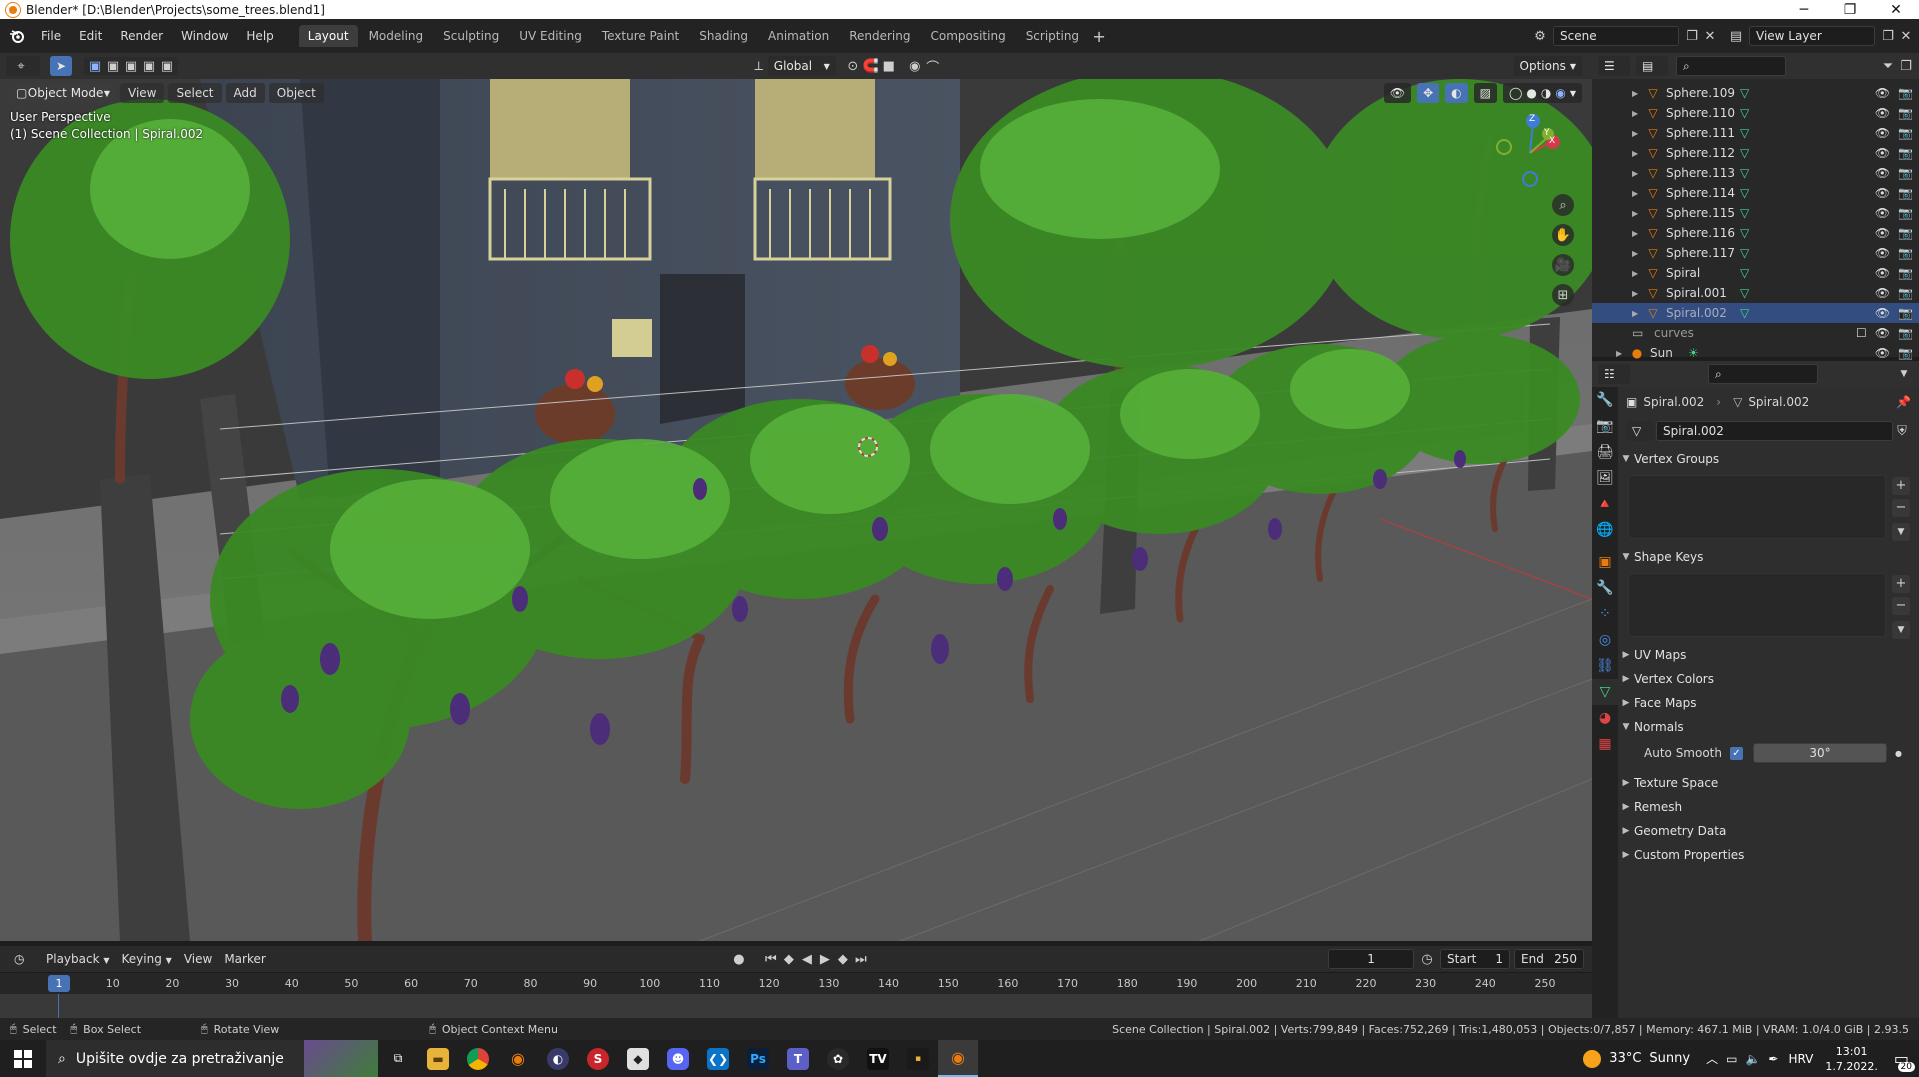  What do you see at coordinates (1563, 235) in the screenshot?
I see `pan-hand-icon: ✋` at bounding box center [1563, 235].